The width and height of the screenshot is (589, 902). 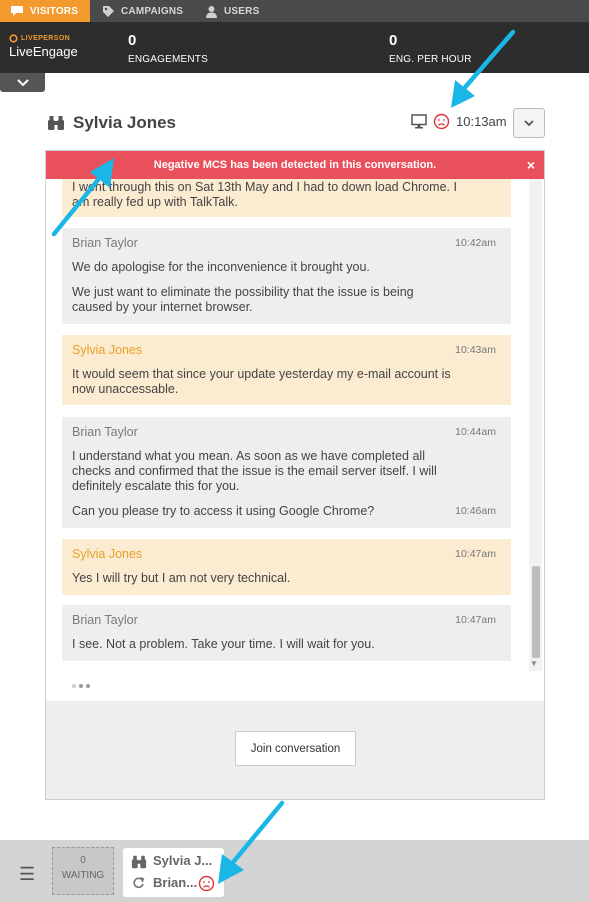 What do you see at coordinates (125, 122) in the screenshot?
I see `visitor-name: Sylvia Jones` at bounding box center [125, 122].